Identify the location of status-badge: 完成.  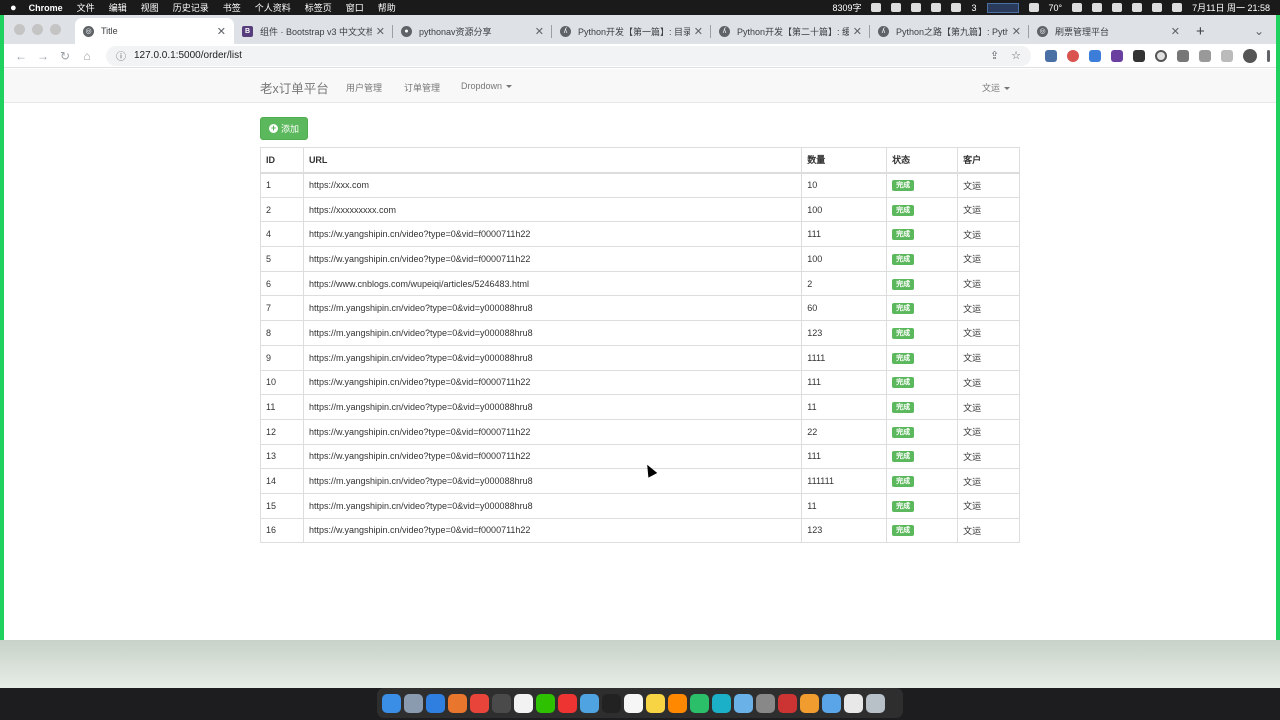
(903, 210).